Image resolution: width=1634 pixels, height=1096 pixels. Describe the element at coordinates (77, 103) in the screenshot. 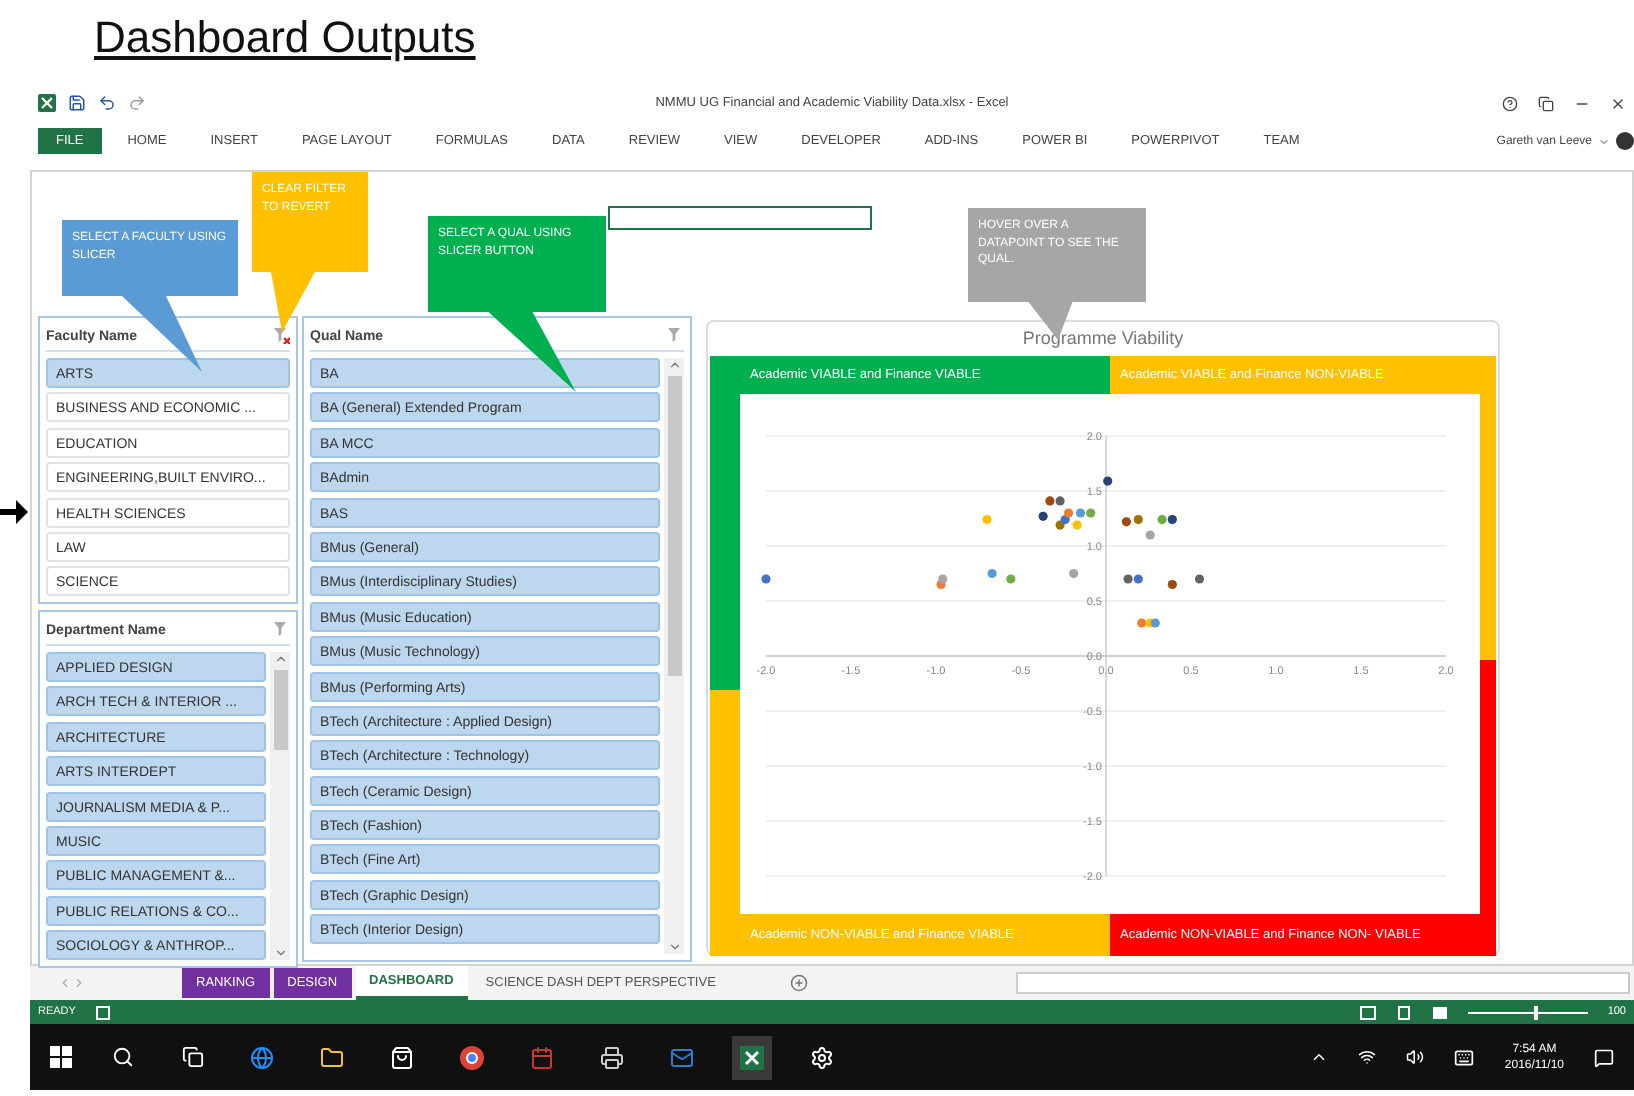

I see `save-icon` at that location.